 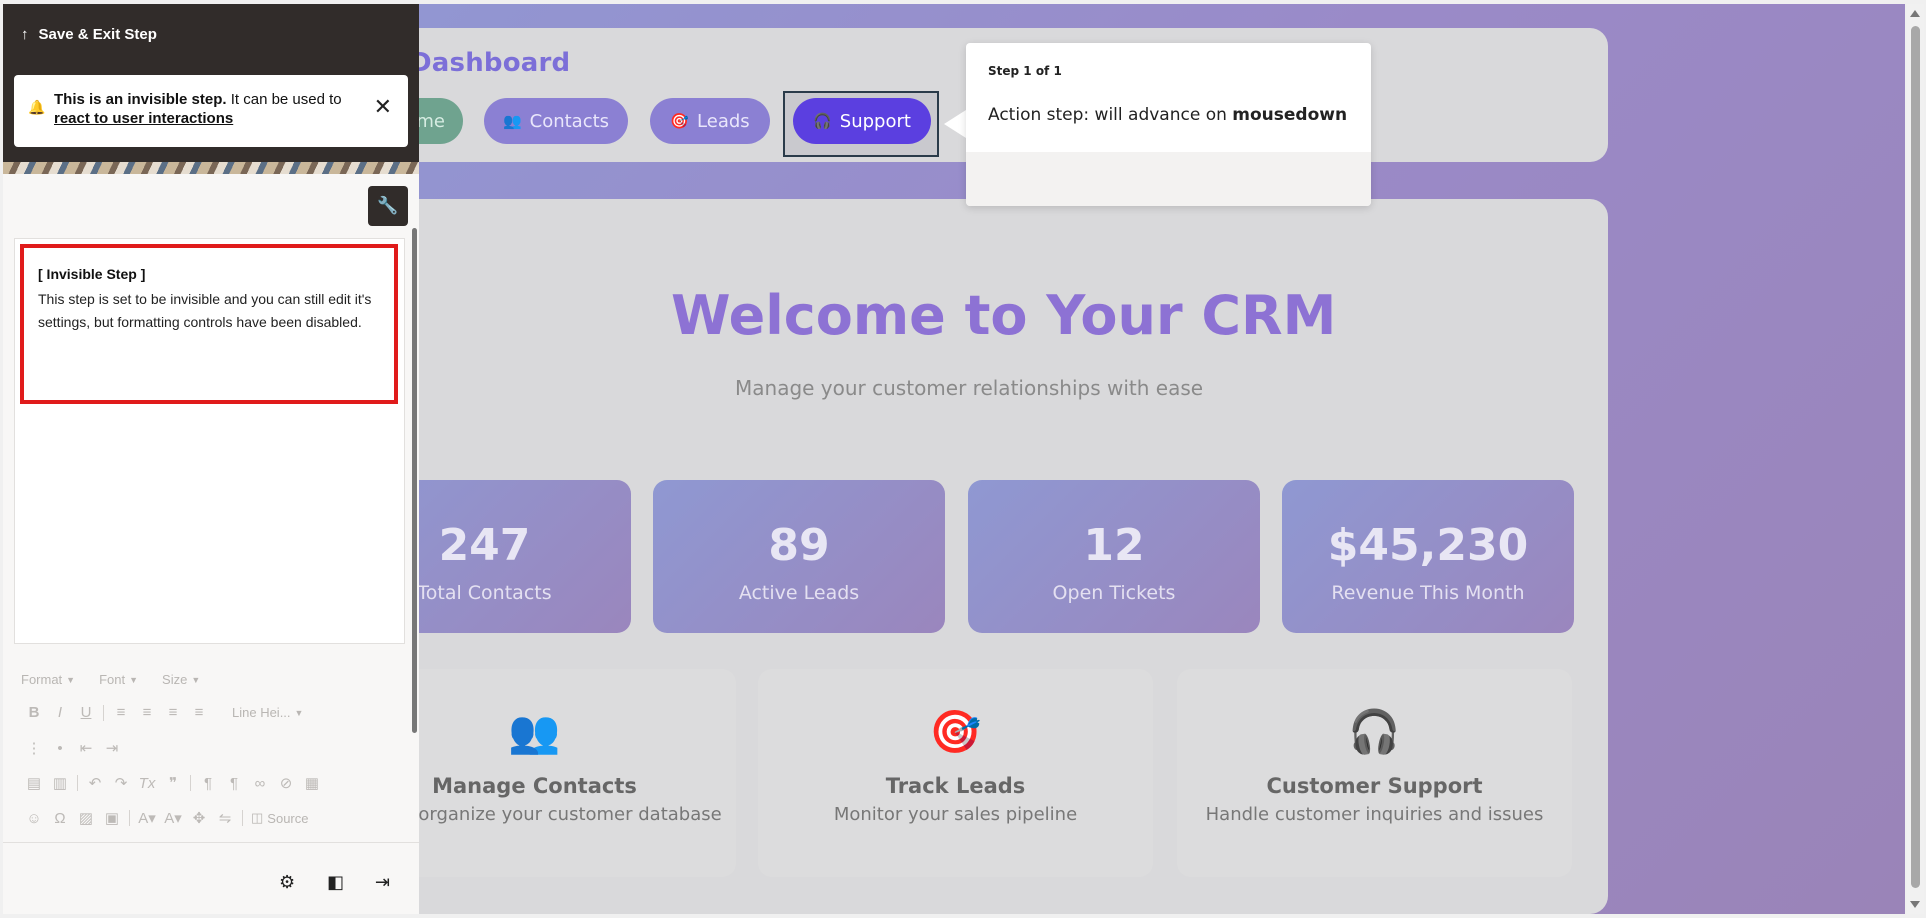 What do you see at coordinates (288, 818) in the screenshot?
I see `source-label: Source` at bounding box center [288, 818].